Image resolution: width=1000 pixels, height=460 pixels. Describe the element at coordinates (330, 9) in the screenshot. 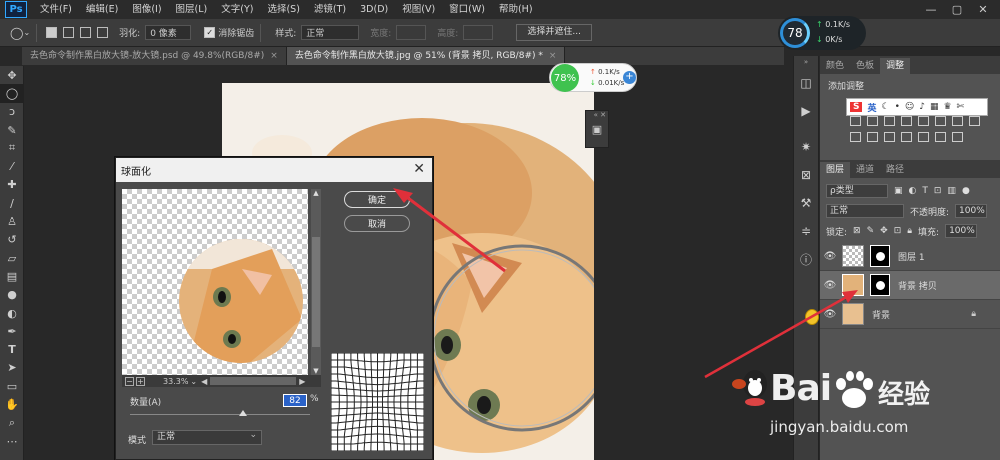

I see `menu-filter: 滤镜(T)` at that location.